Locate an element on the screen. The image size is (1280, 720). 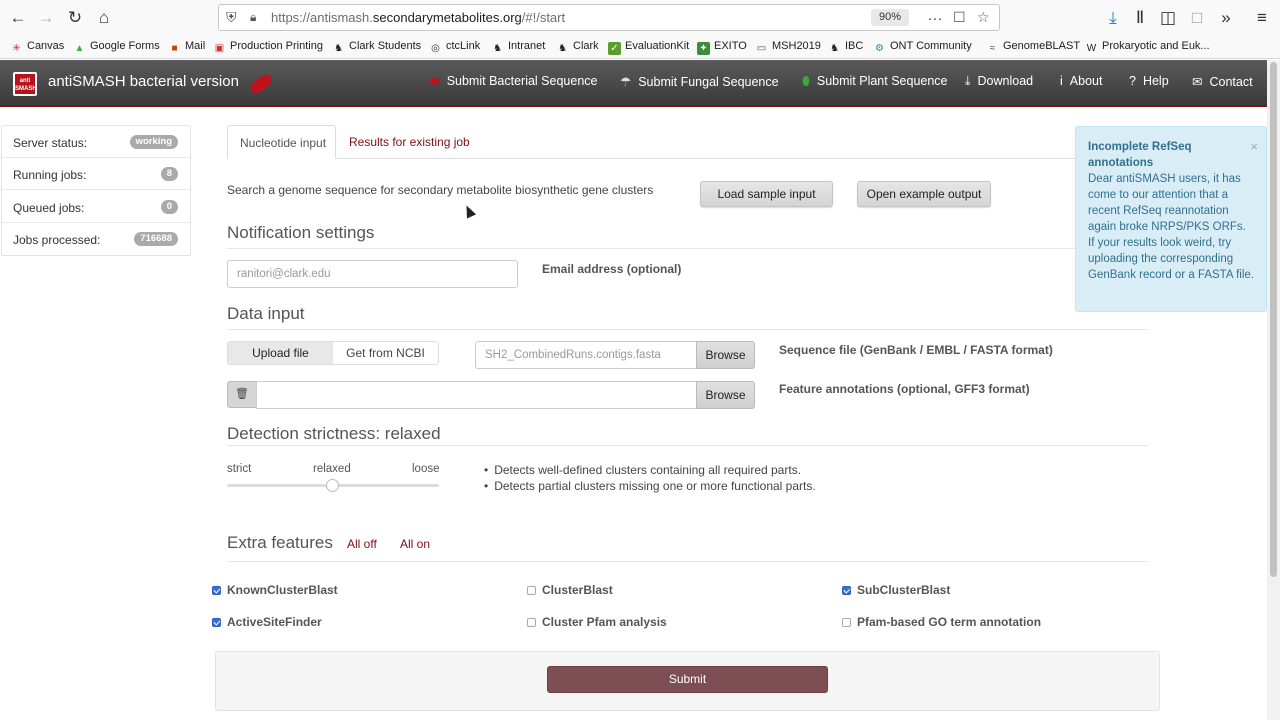
nav-help: ? Help is located at coordinates (1149, 81).